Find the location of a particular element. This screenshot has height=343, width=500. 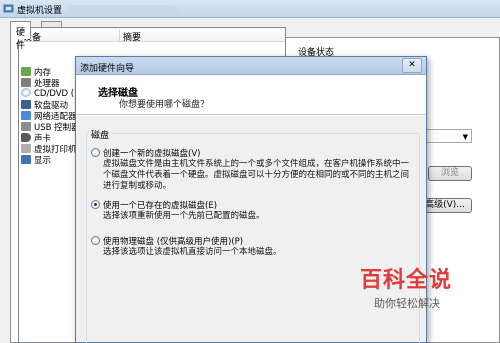

floppy-icon is located at coordinates (26, 104).